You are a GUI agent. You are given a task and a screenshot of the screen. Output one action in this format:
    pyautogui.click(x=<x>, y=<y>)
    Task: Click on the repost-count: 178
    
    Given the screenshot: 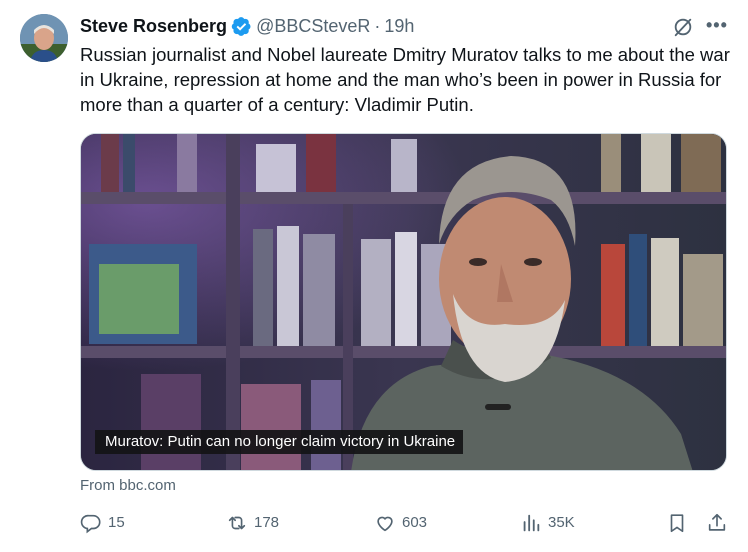 What is the action you would take?
    pyautogui.click(x=267, y=522)
    